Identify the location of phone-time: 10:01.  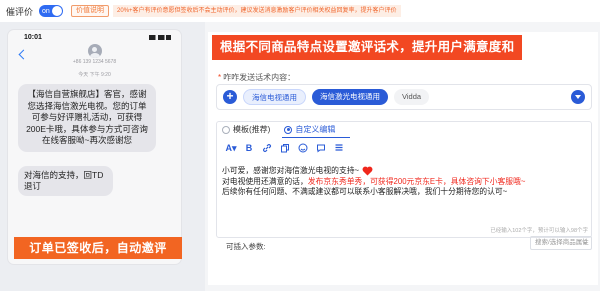
(33, 37).